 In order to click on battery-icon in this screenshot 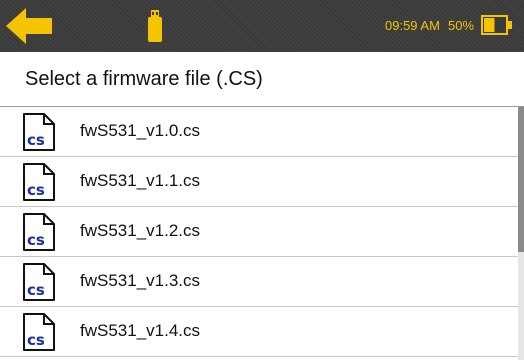, I will do `click(496, 25)`.